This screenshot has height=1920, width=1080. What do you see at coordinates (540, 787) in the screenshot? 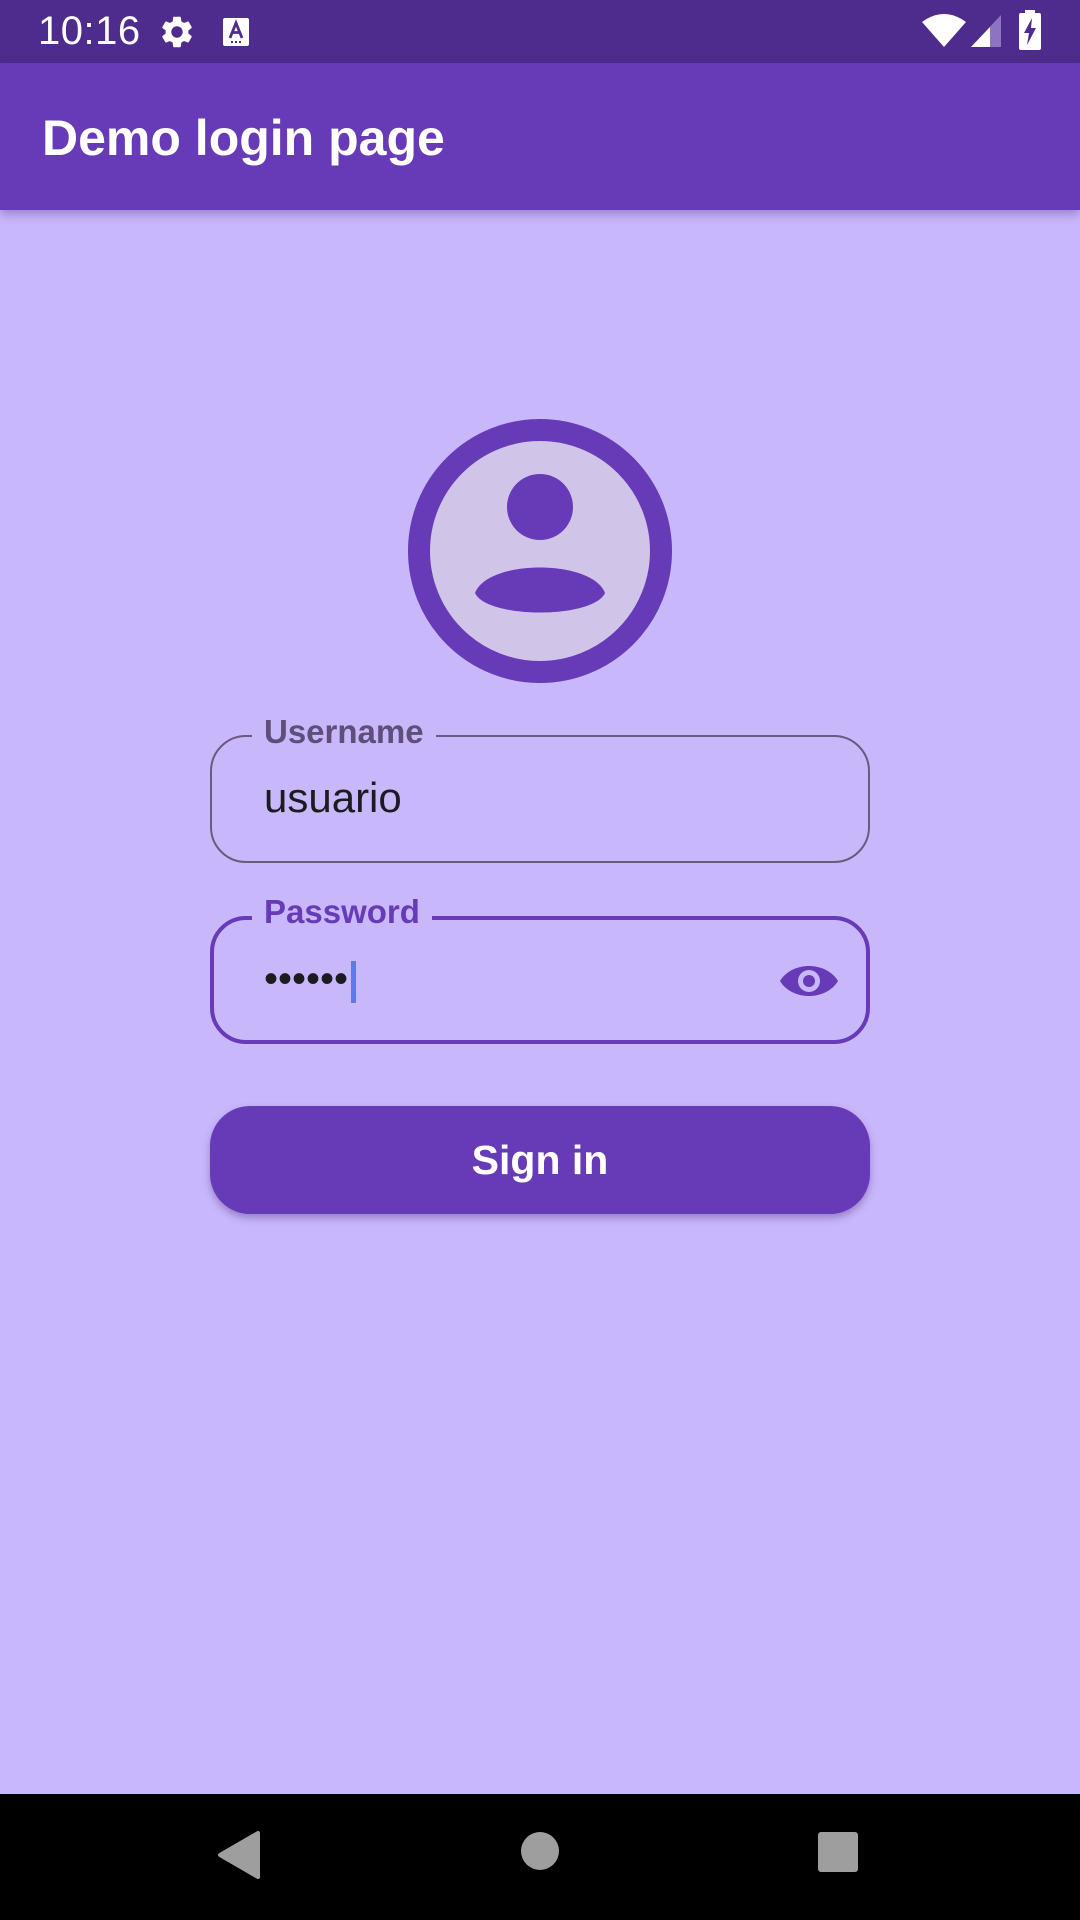
I see `username-field: Username usuario` at bounding box center [540, 787].